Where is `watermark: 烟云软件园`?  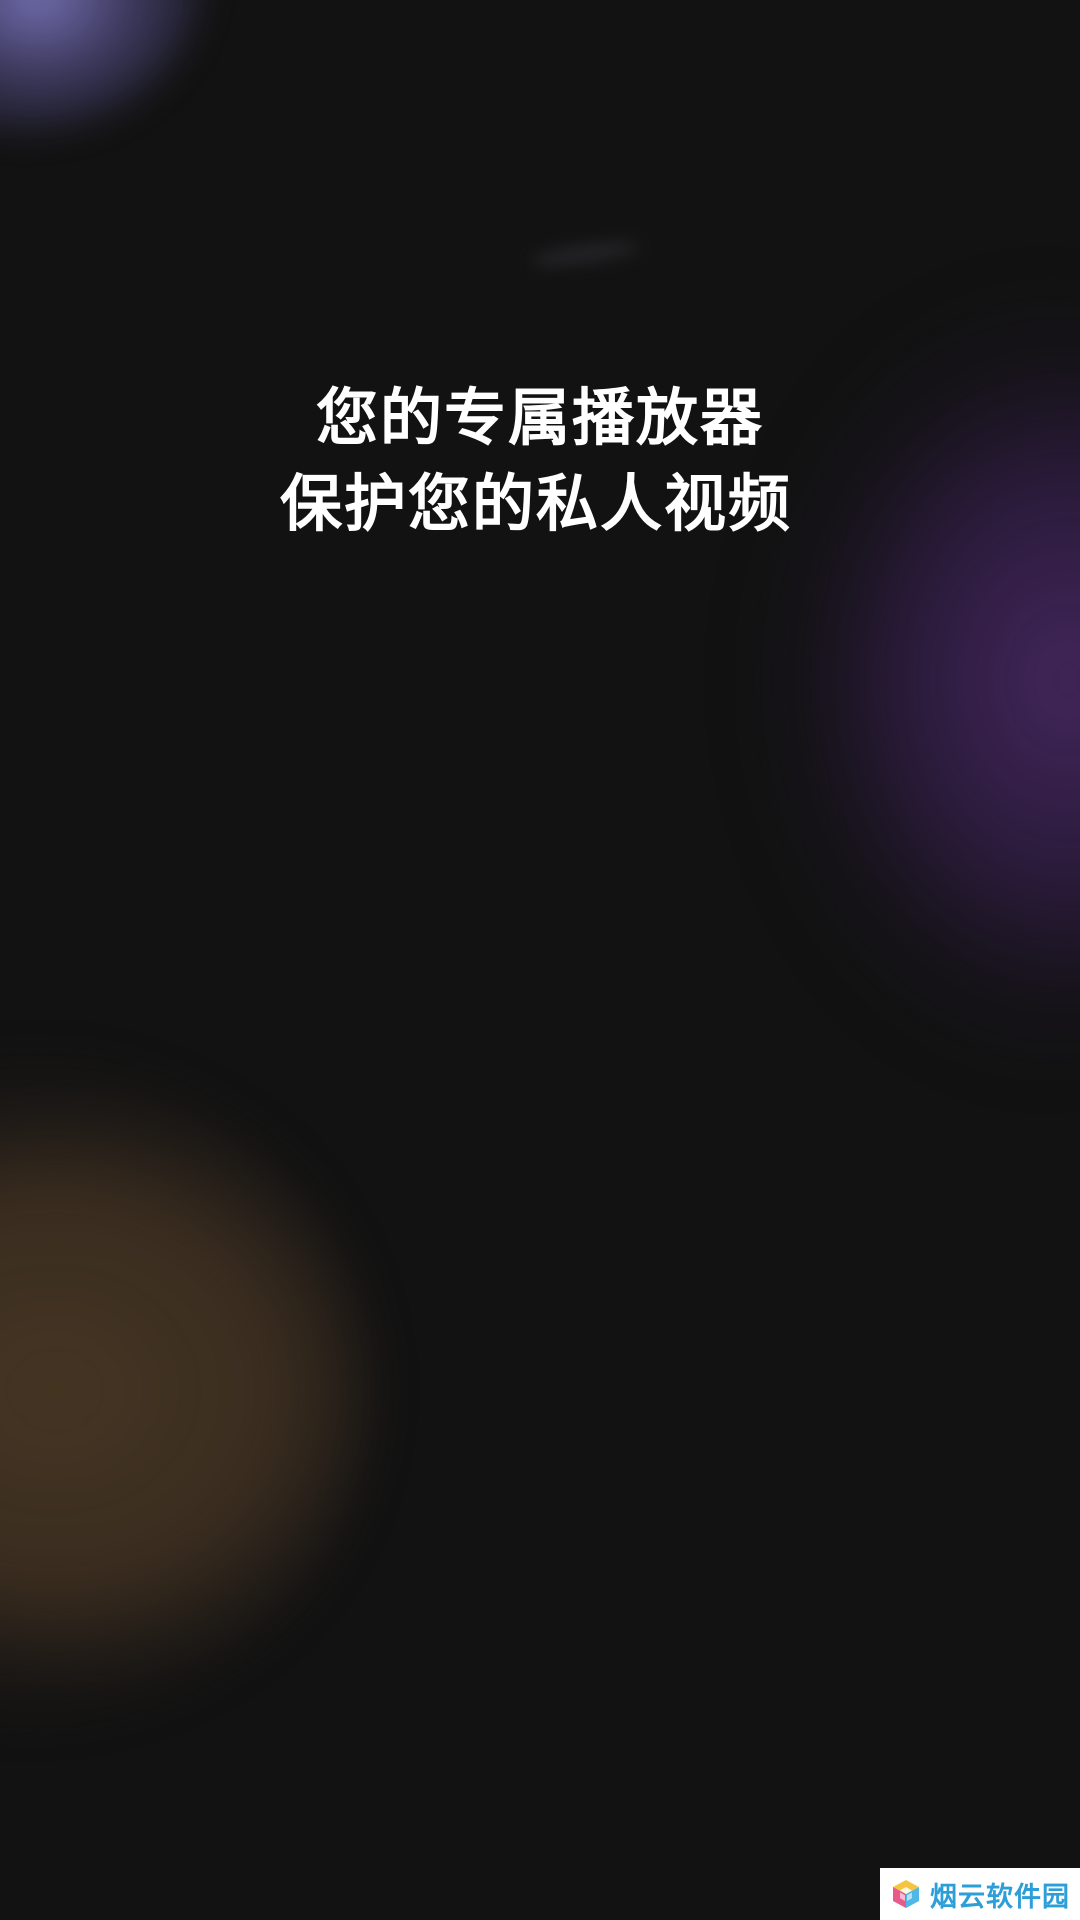
watermark: 烟云软件园 is located at coordinates (980, 1894).